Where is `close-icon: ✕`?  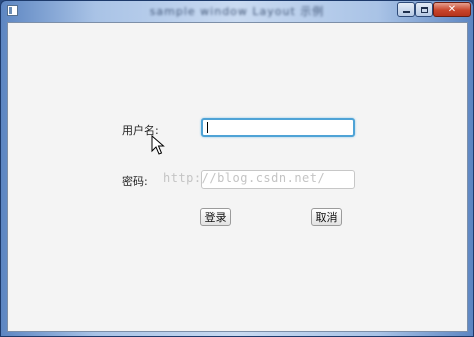
close-icon: ✕ is located at coordinates (452, 9).